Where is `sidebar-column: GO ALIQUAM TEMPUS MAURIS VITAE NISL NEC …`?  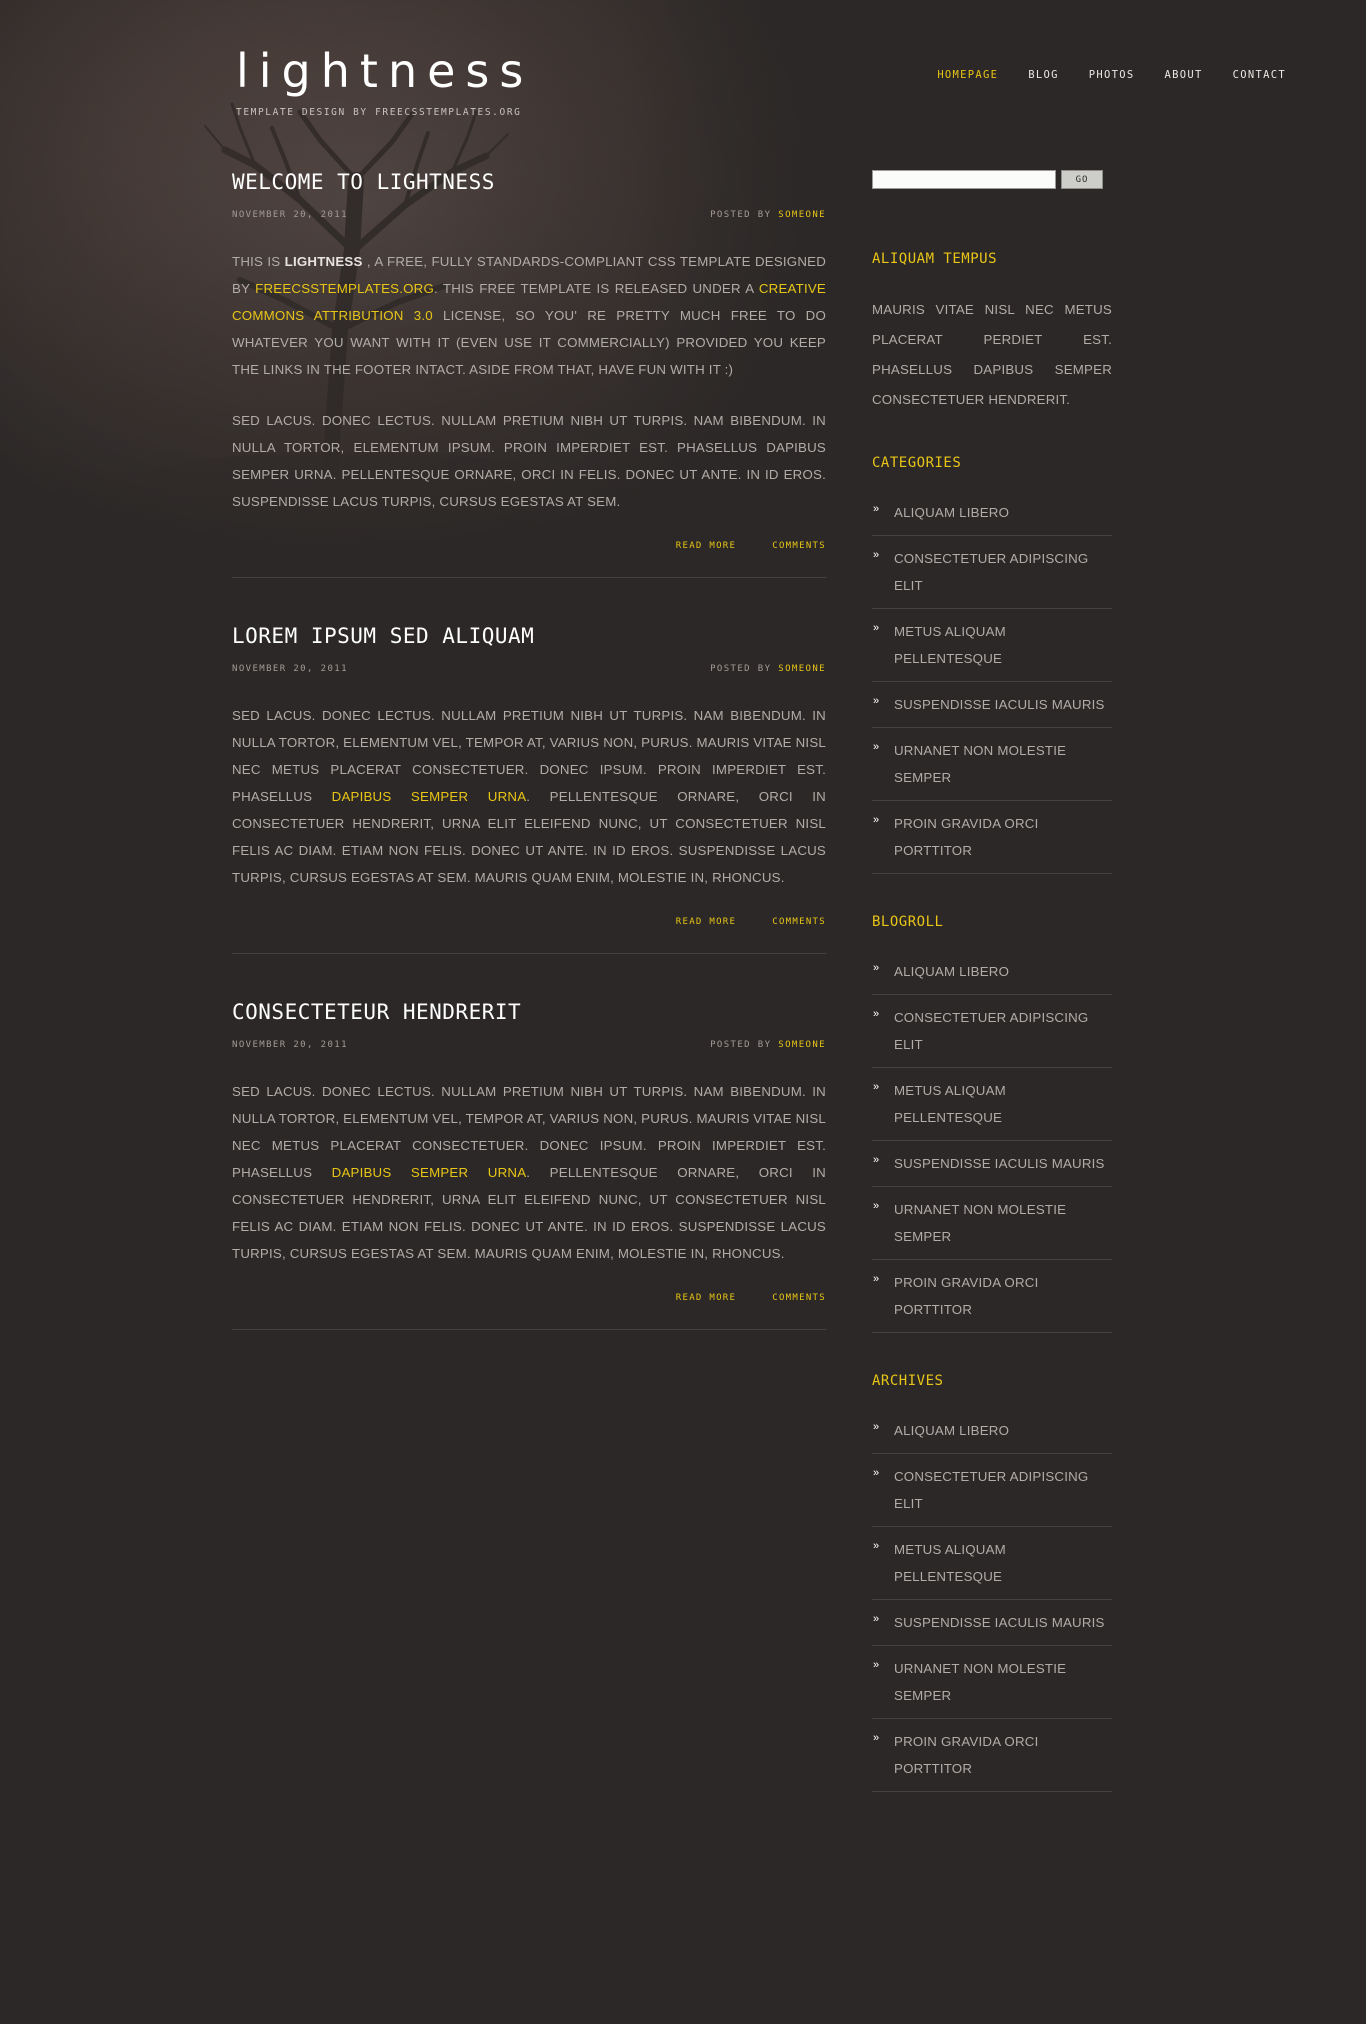
sidebar-column: GO ALIQUAM TEMPUS MAURIS VITAE NISL NEC … is located at coordinates (992, 1001).